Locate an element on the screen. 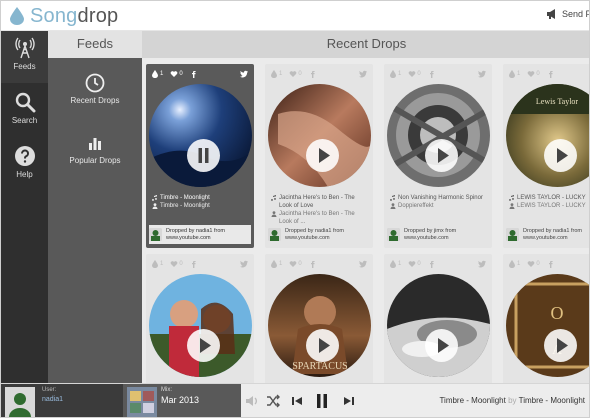 The image size is (590, 418). volume-icon is located at coordinates (252, 401).